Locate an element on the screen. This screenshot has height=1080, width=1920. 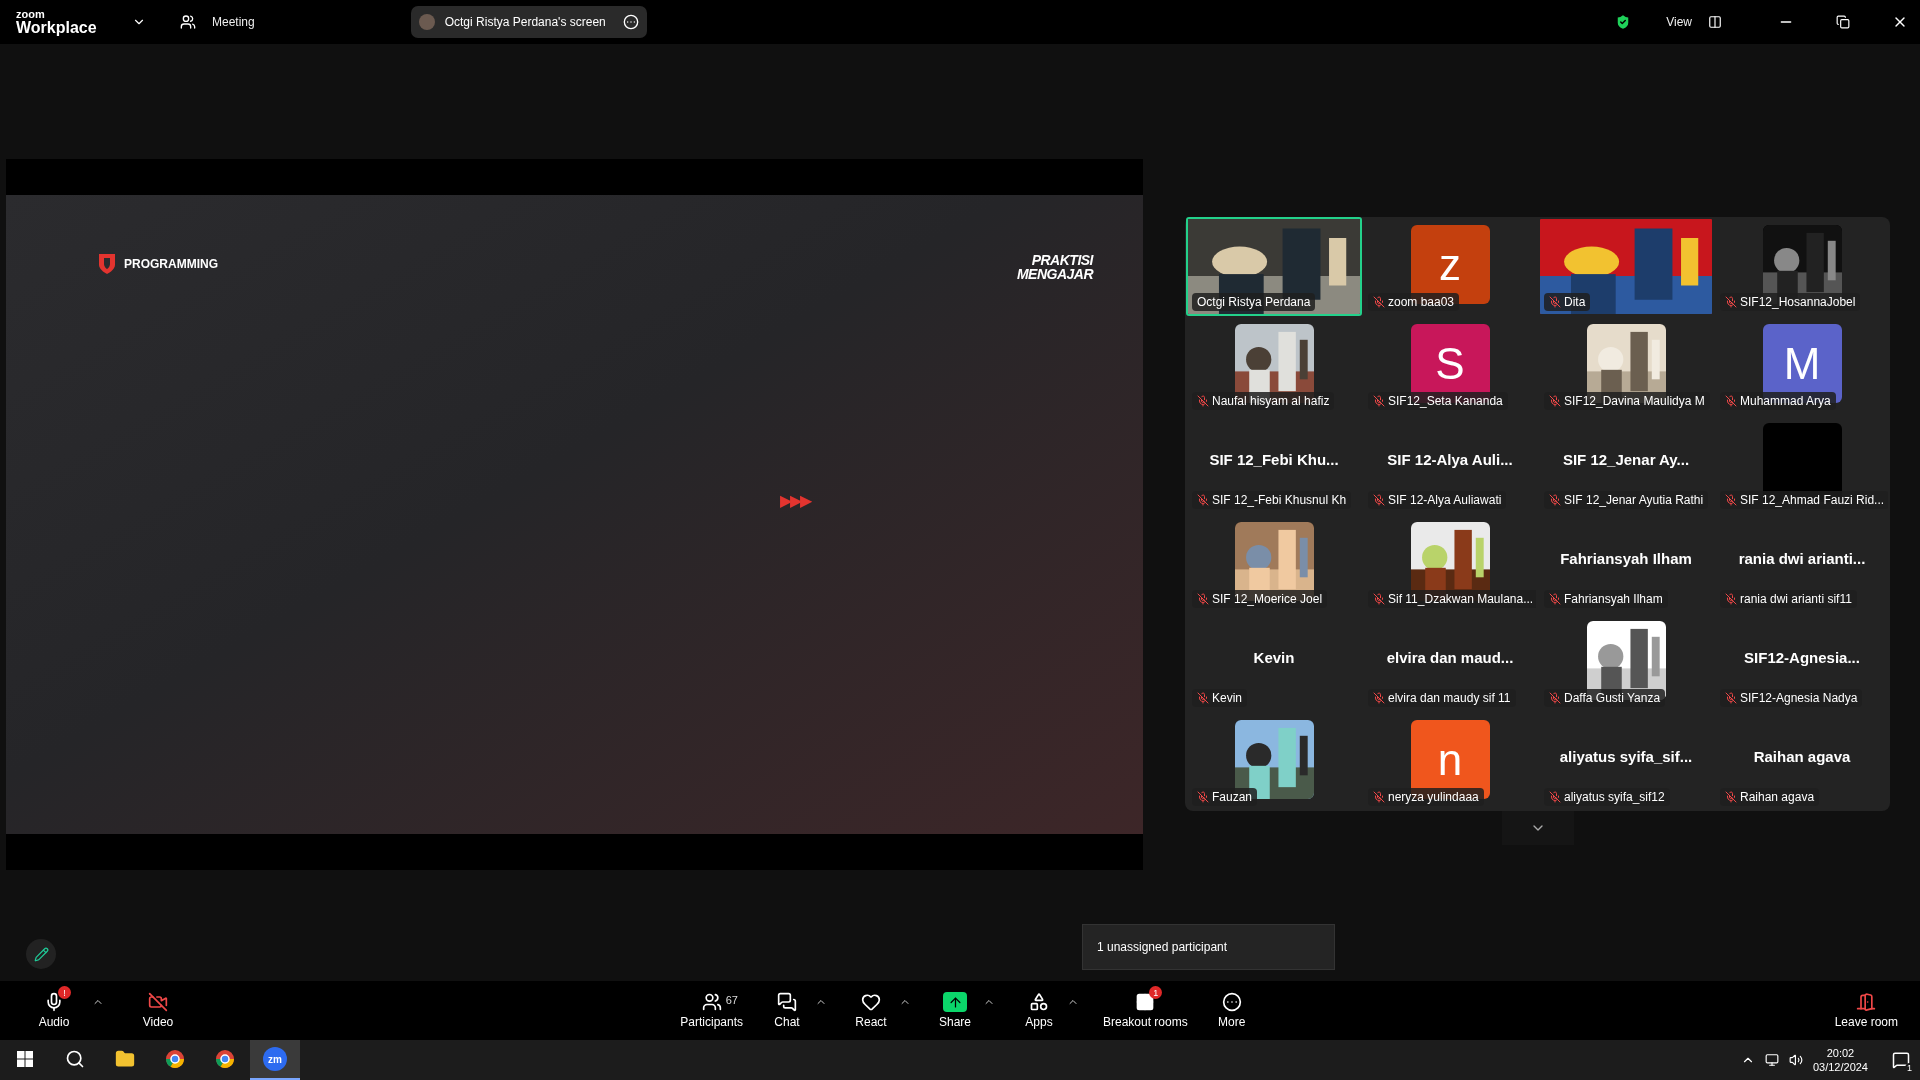
arrows: ▶▶▶ is located at coordinates (795, 500).